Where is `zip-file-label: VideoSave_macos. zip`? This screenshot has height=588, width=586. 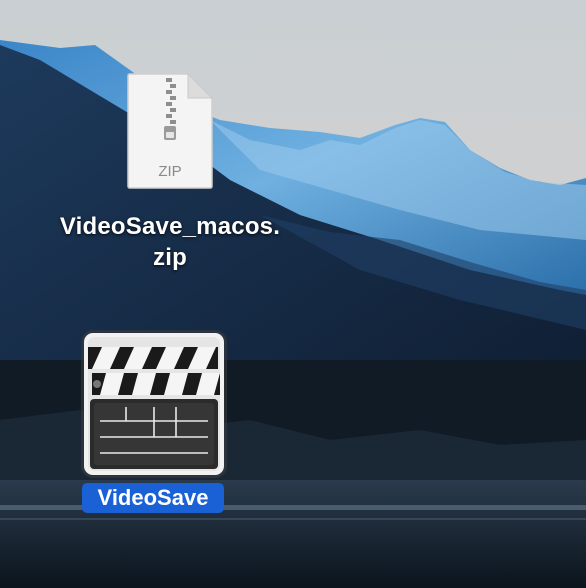
zip-file-label: VideoSave_macos. zip is located at coordinates (170, 242).